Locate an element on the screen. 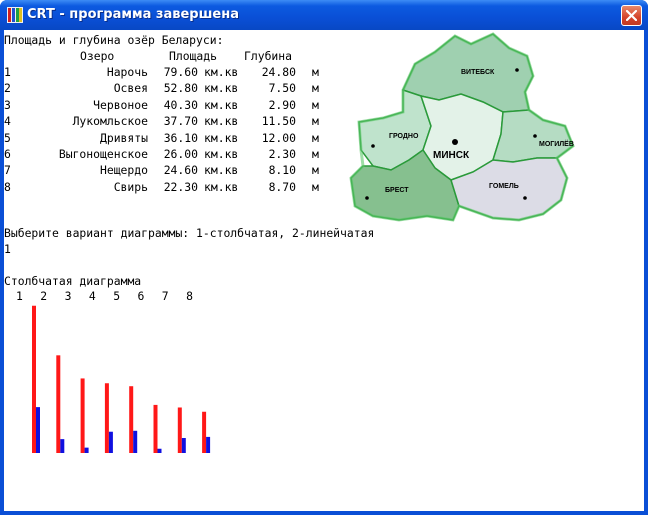 The width and height of the screenshot is (648, 515). column-header-lake: Озеро is located at coordinates (97, 56).